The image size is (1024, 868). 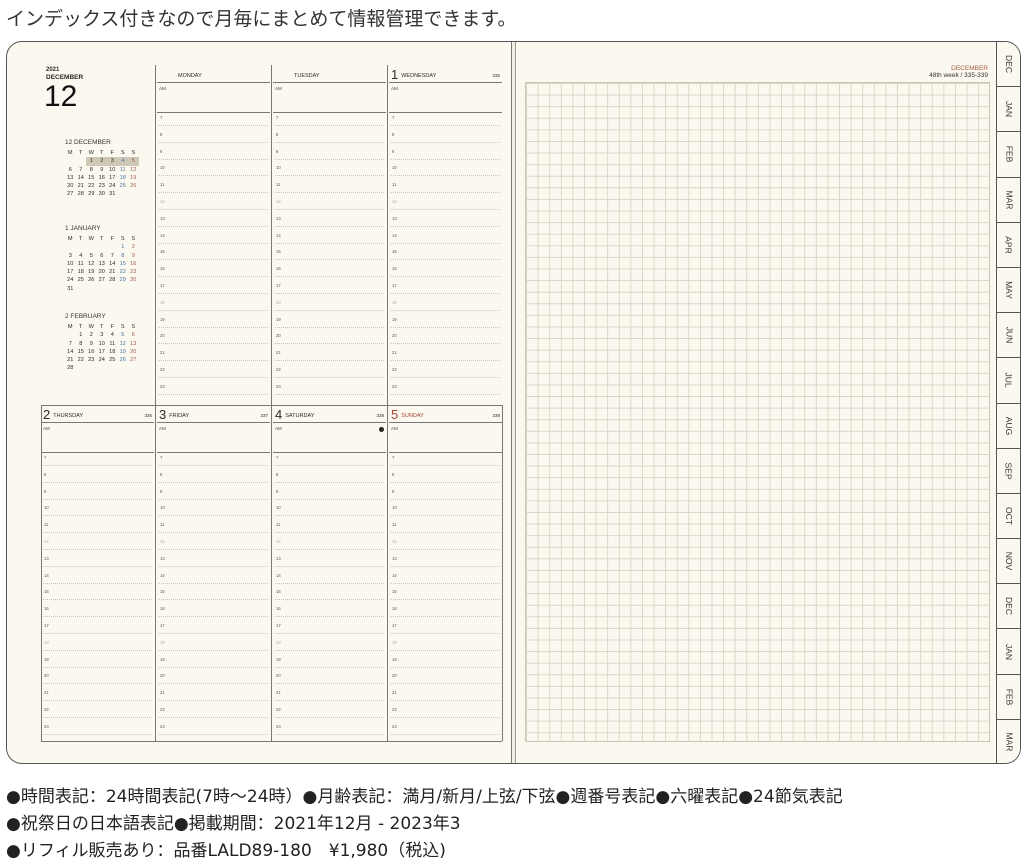 What do you see at coordinates (102, 256) in the screenshot?
I see `mini-calendar-week: 3456789` at bounding box center [102, 256].